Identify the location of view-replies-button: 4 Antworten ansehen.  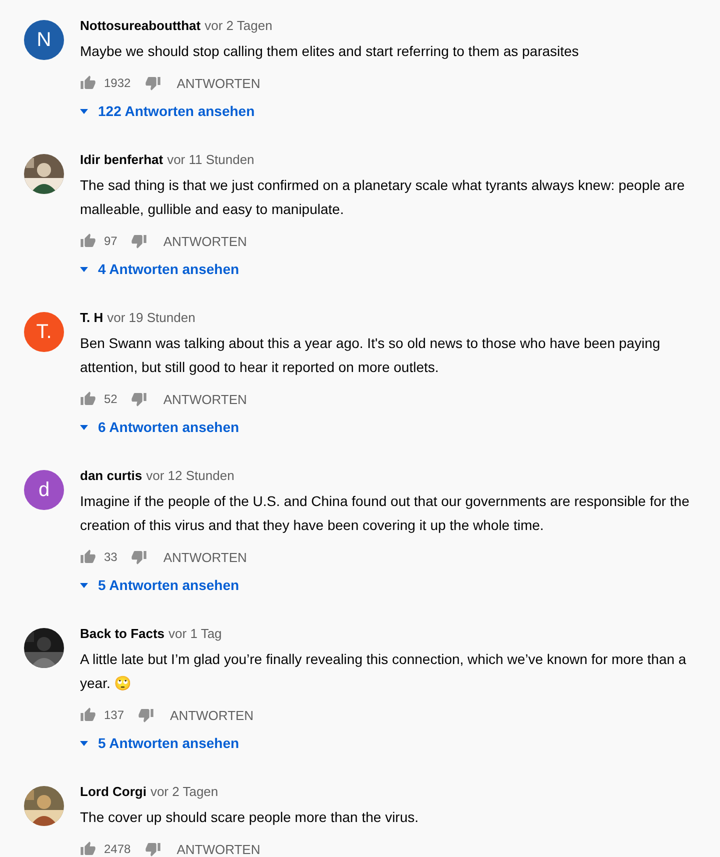
(160, 269).